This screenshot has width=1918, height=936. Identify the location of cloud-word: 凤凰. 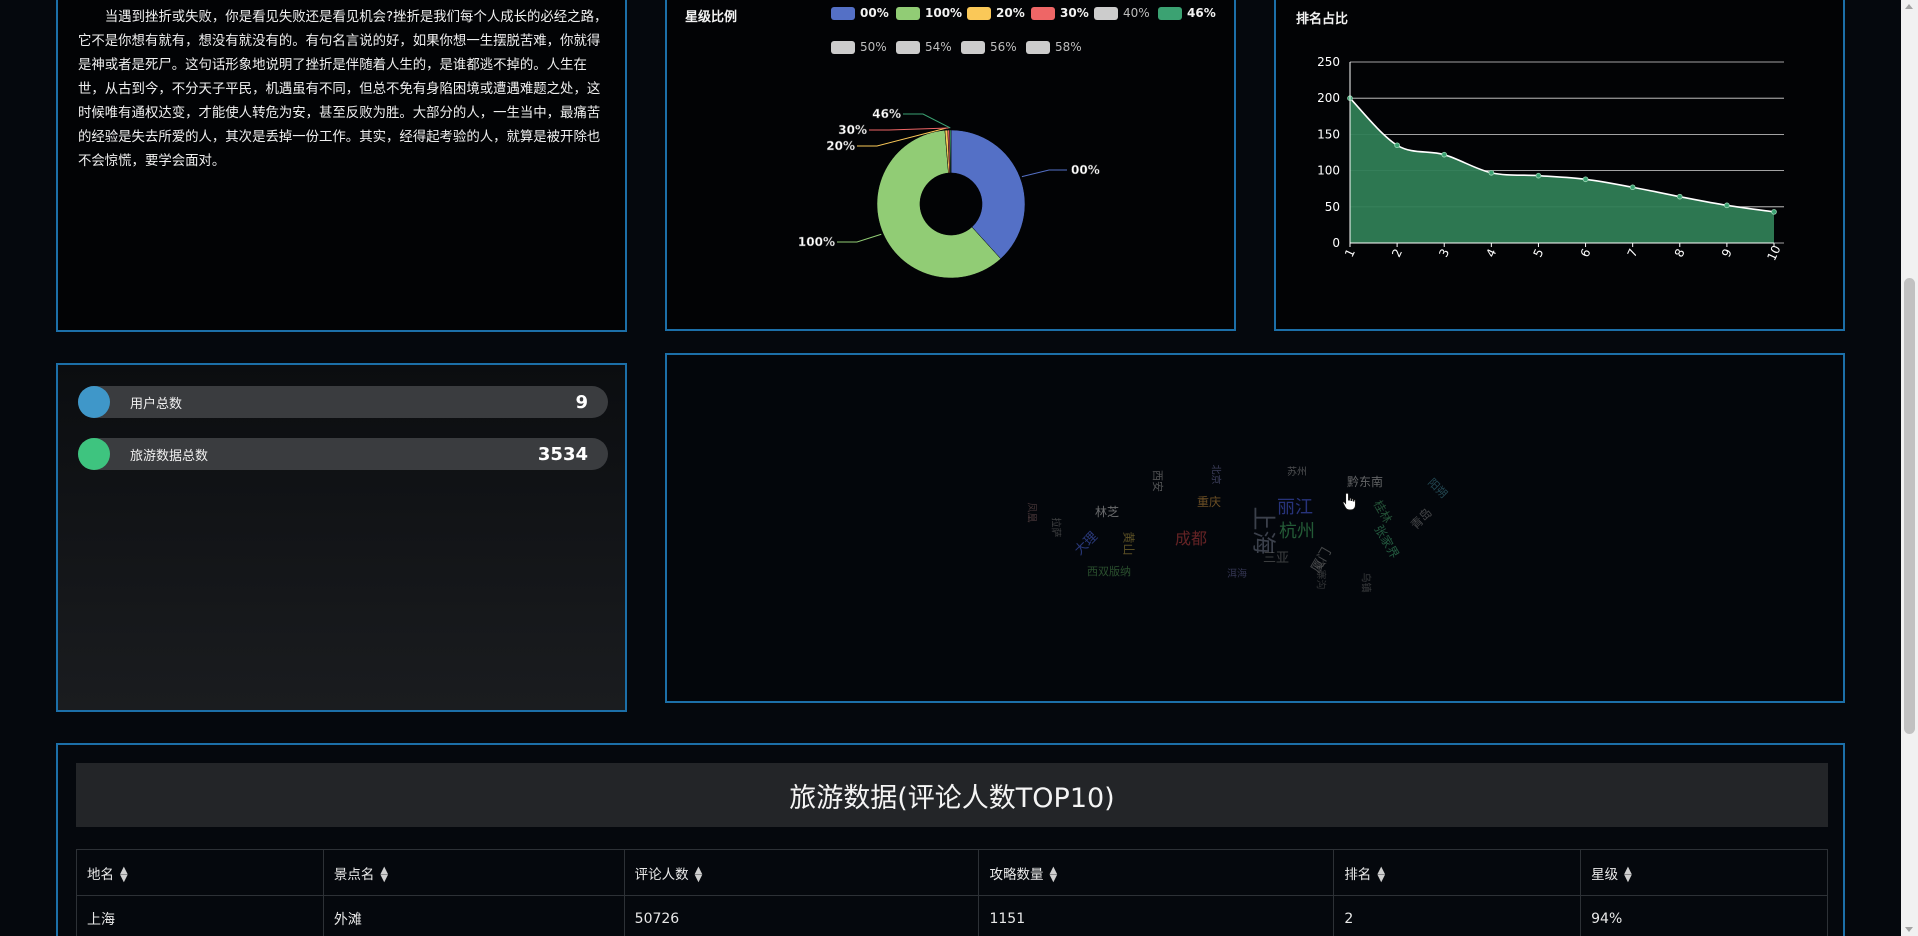
(1033, 513).